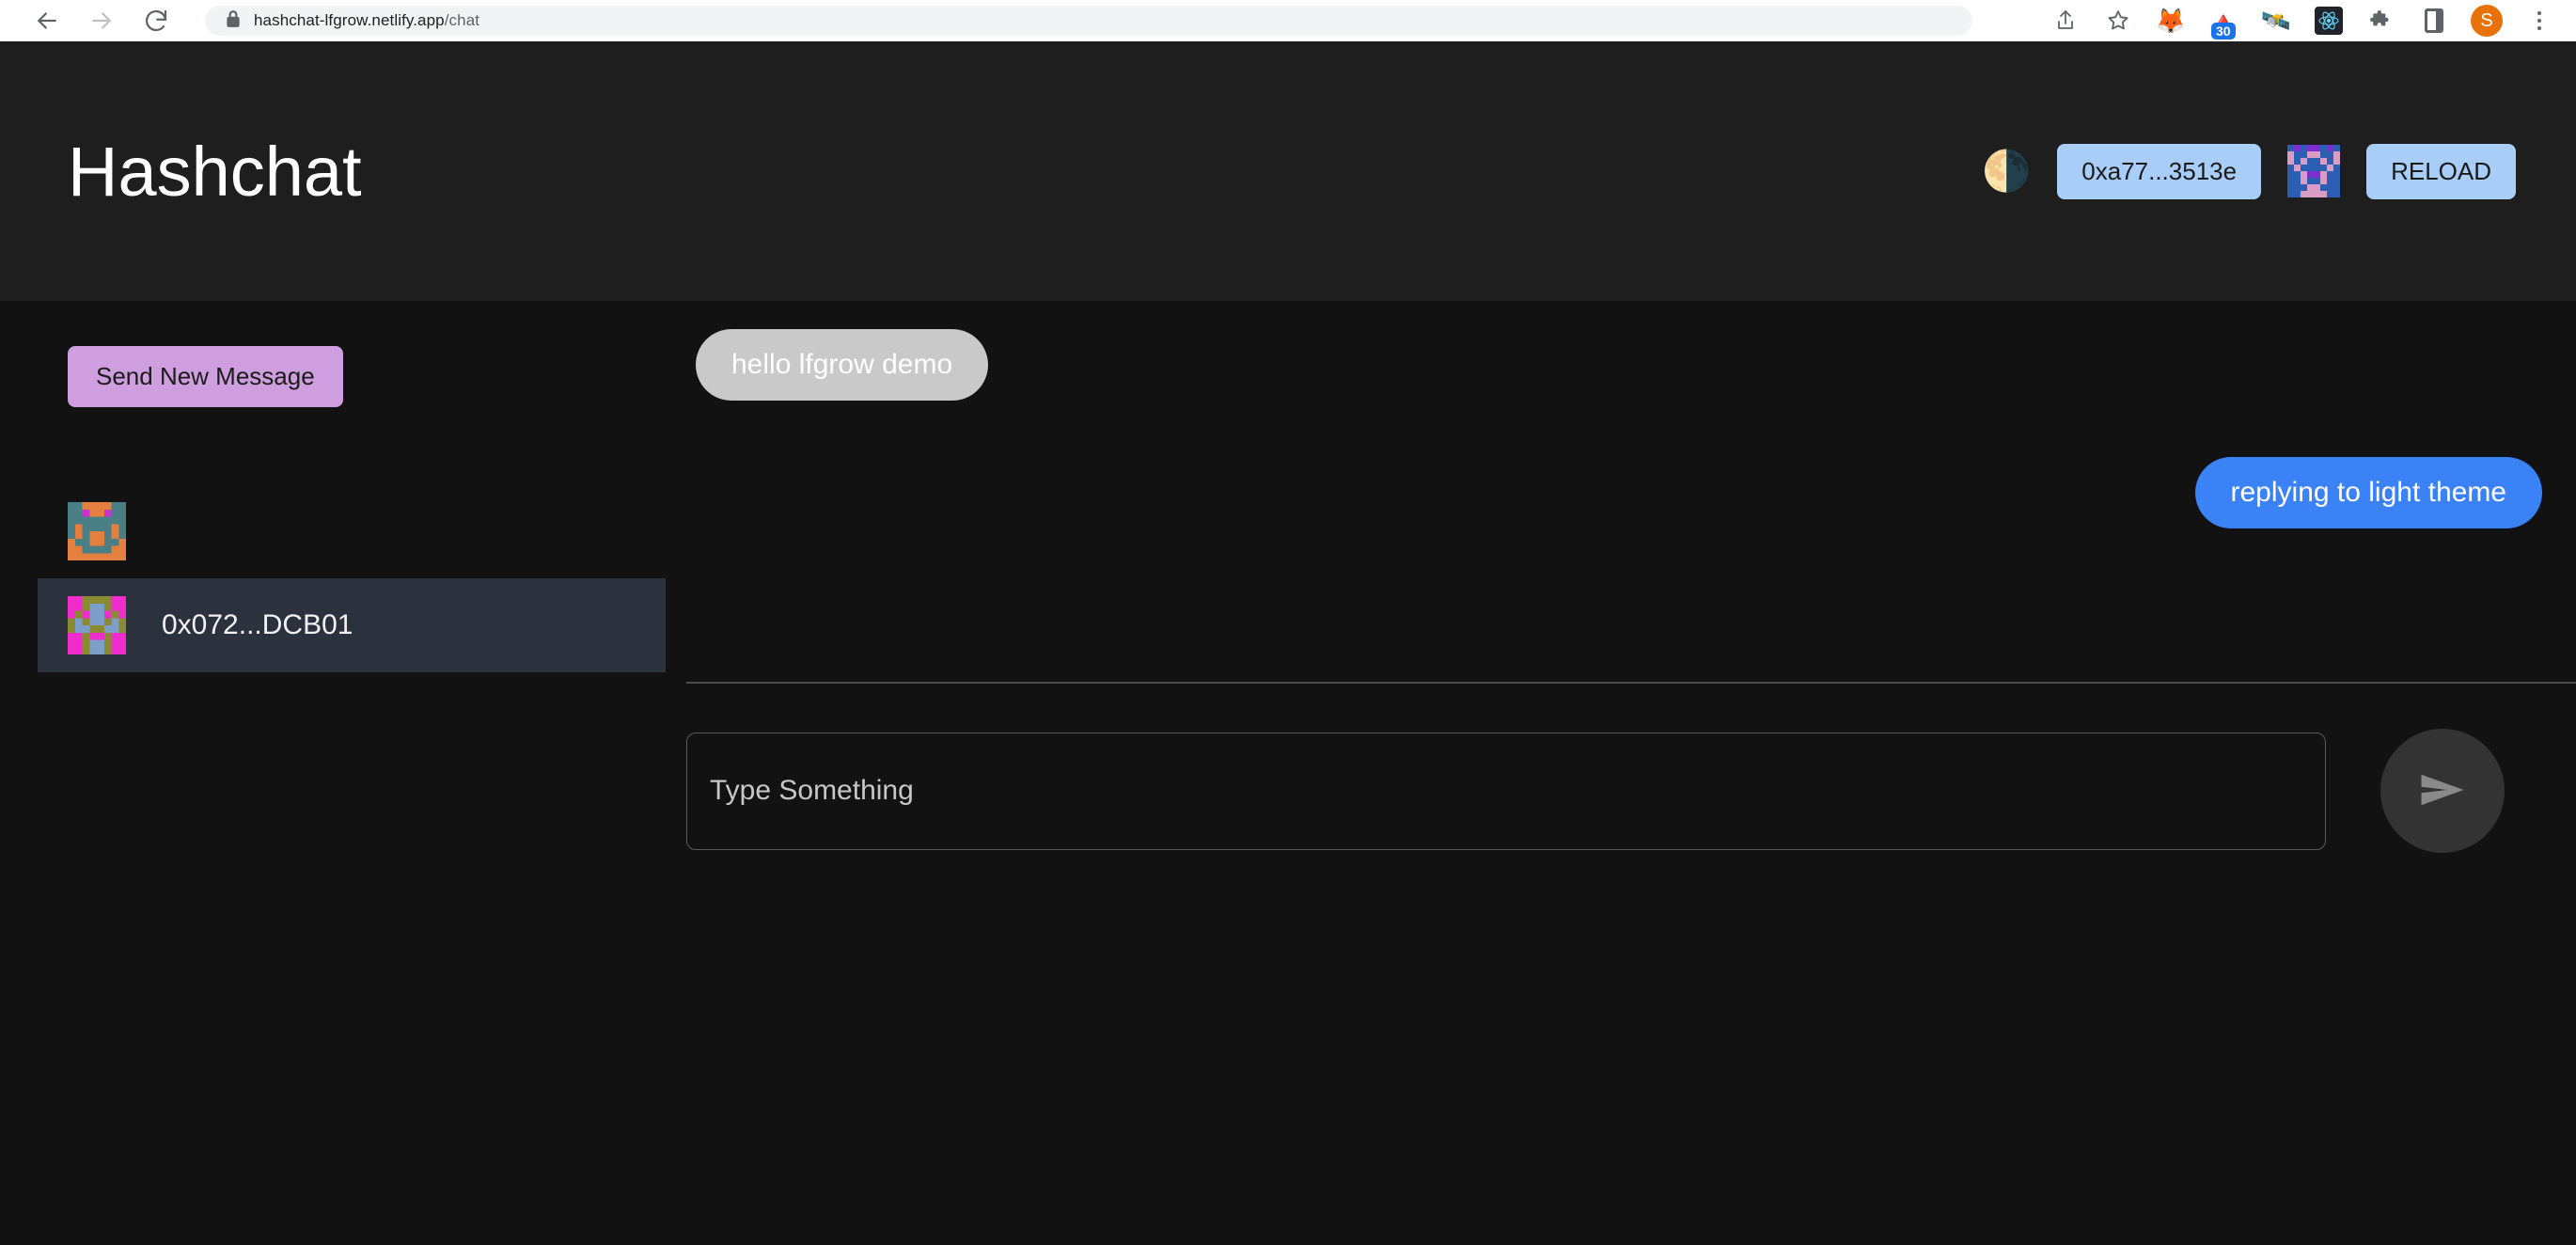 The image size is (2576, 1245). I want to click on browser-nav-buttons, so click(102, 21).